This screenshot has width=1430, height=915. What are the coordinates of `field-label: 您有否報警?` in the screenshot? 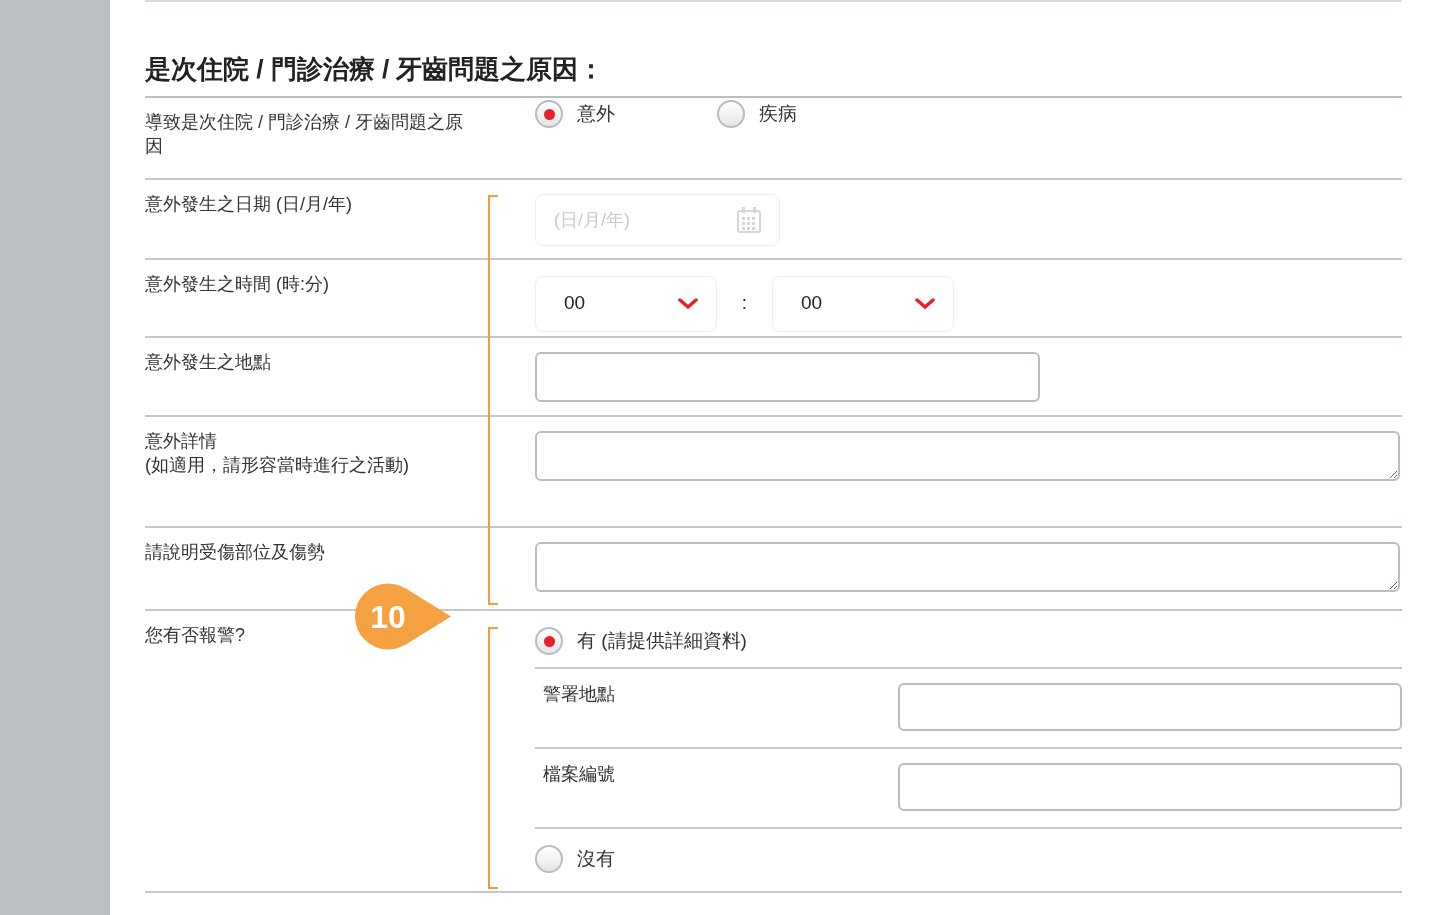 It's located at (195, 635).